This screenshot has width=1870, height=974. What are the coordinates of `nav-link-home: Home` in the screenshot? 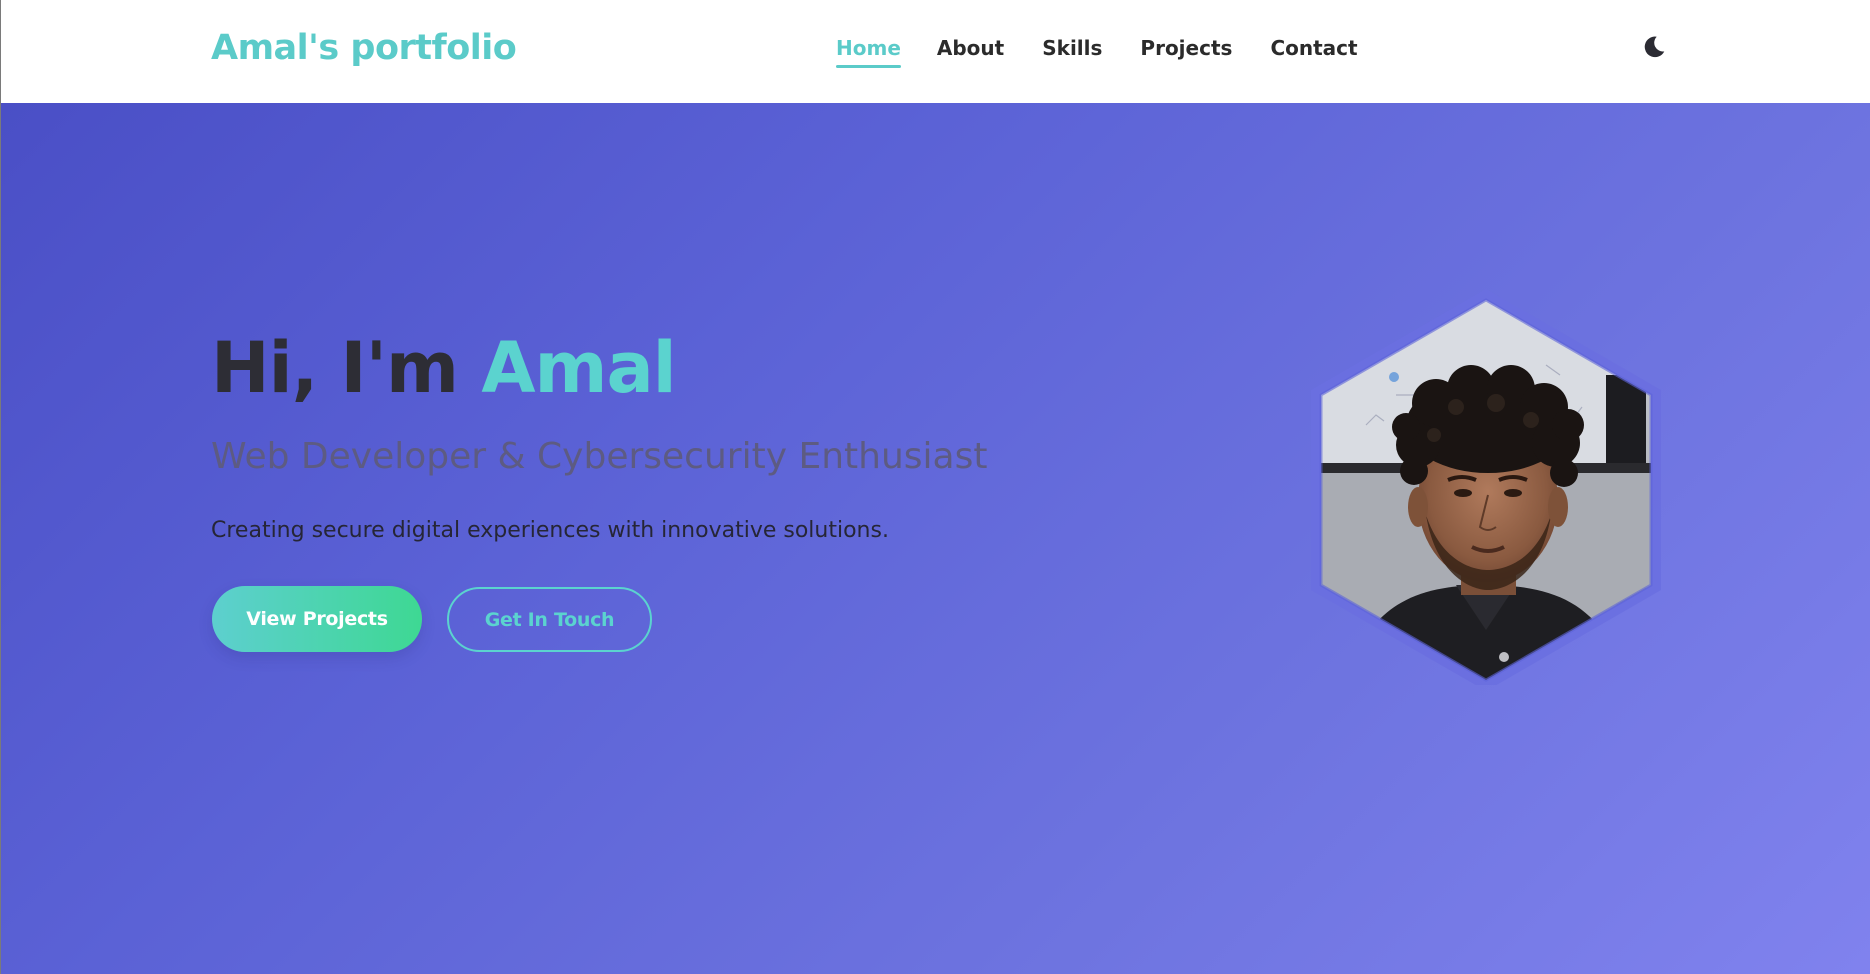 It's located at (868, 51).